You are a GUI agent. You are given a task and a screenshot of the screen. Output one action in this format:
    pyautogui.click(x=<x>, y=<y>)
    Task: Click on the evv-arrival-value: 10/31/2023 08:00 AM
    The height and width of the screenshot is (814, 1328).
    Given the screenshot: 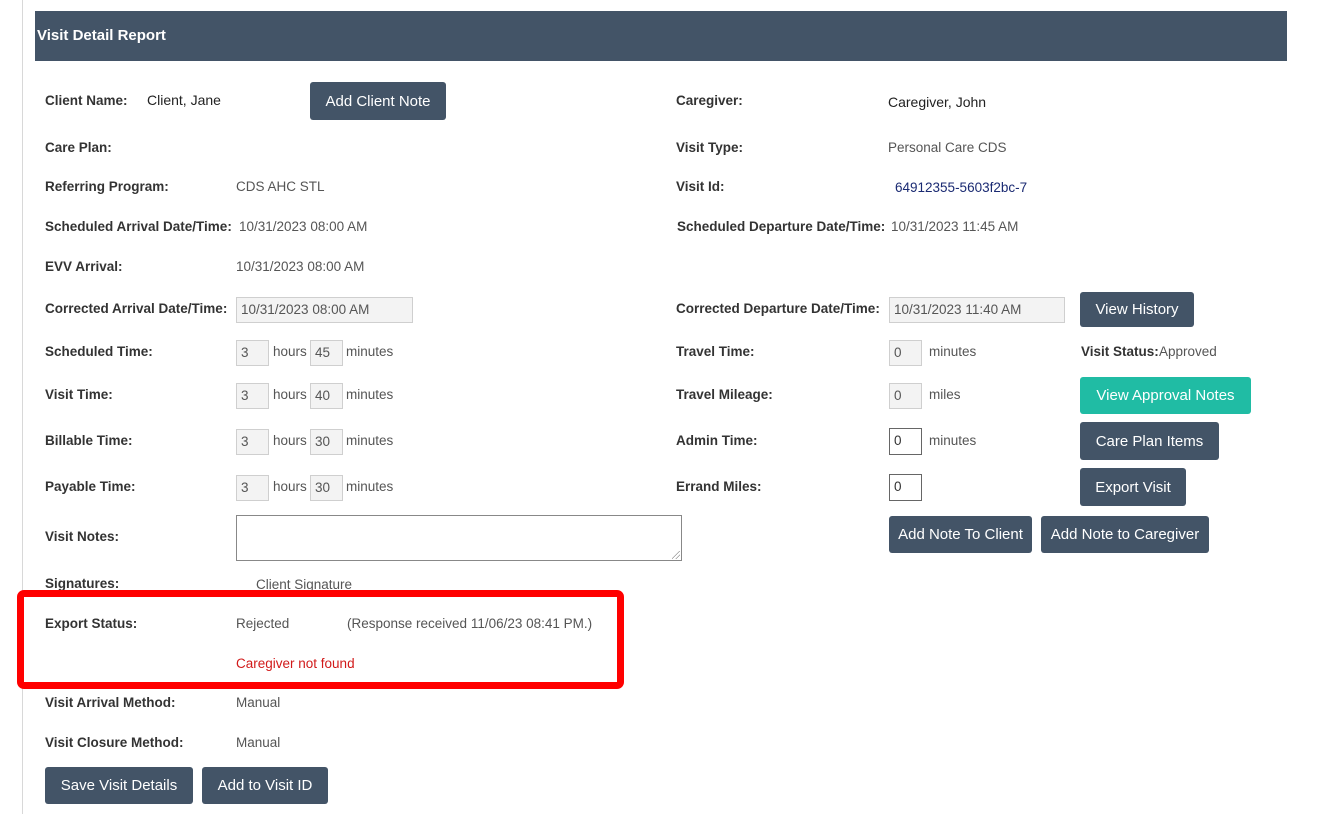 What is the action you would take?
    pyautogui.click(x=300, y=266)
    